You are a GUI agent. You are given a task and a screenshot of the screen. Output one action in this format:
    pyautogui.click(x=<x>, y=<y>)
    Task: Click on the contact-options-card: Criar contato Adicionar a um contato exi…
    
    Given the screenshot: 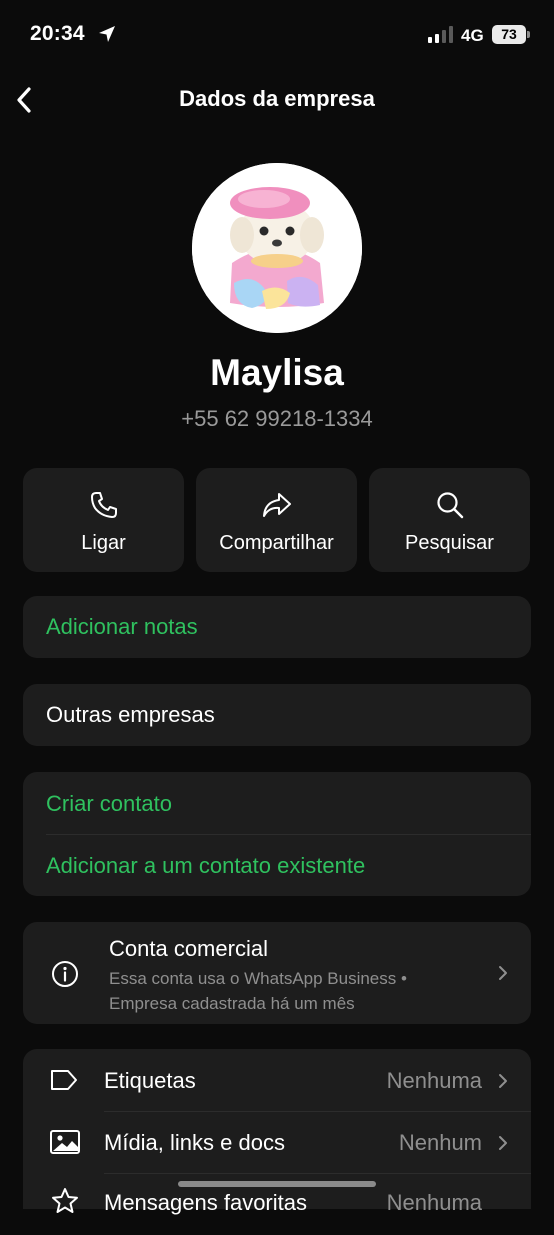 What is the action you would take?
    pyautogui.click(x=277, y=834)
    